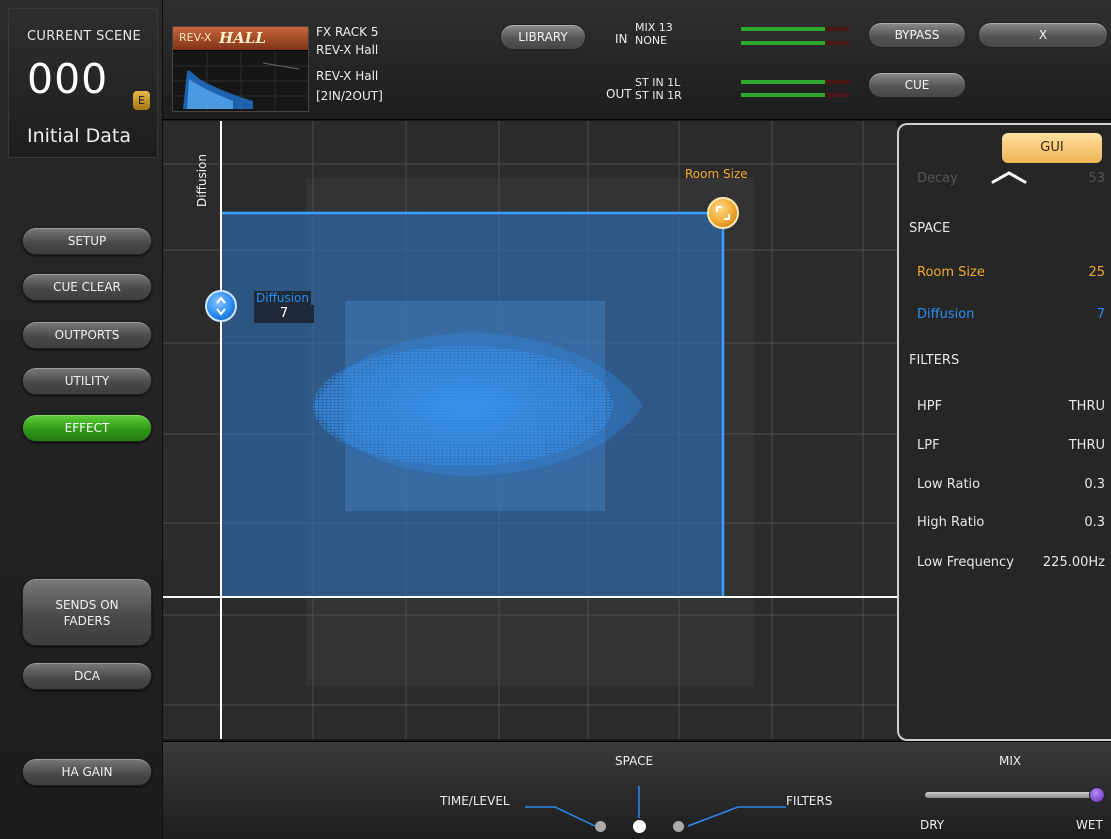  What do you see at coordinates (1010, 761) in the screenshot?
I see `mix-label: MIX` at bounding box center [1010, 761].